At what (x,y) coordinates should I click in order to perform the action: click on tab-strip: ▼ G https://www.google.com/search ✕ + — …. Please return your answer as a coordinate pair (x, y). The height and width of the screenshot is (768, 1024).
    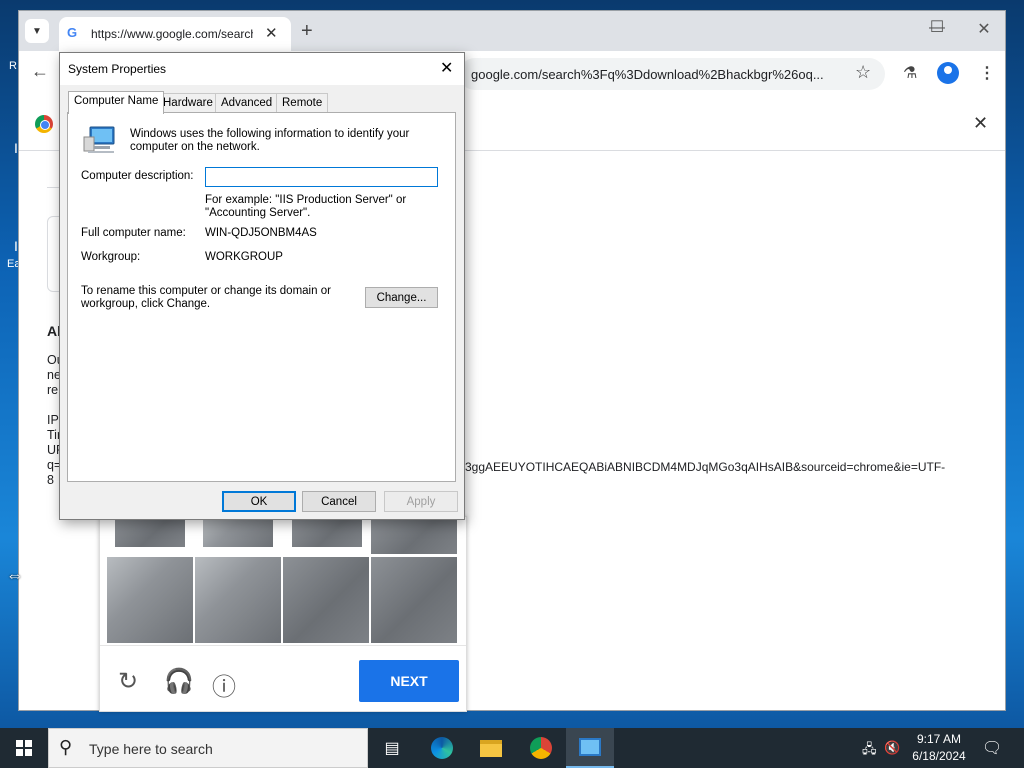
    Looking at the image, I should click on (512, 31).